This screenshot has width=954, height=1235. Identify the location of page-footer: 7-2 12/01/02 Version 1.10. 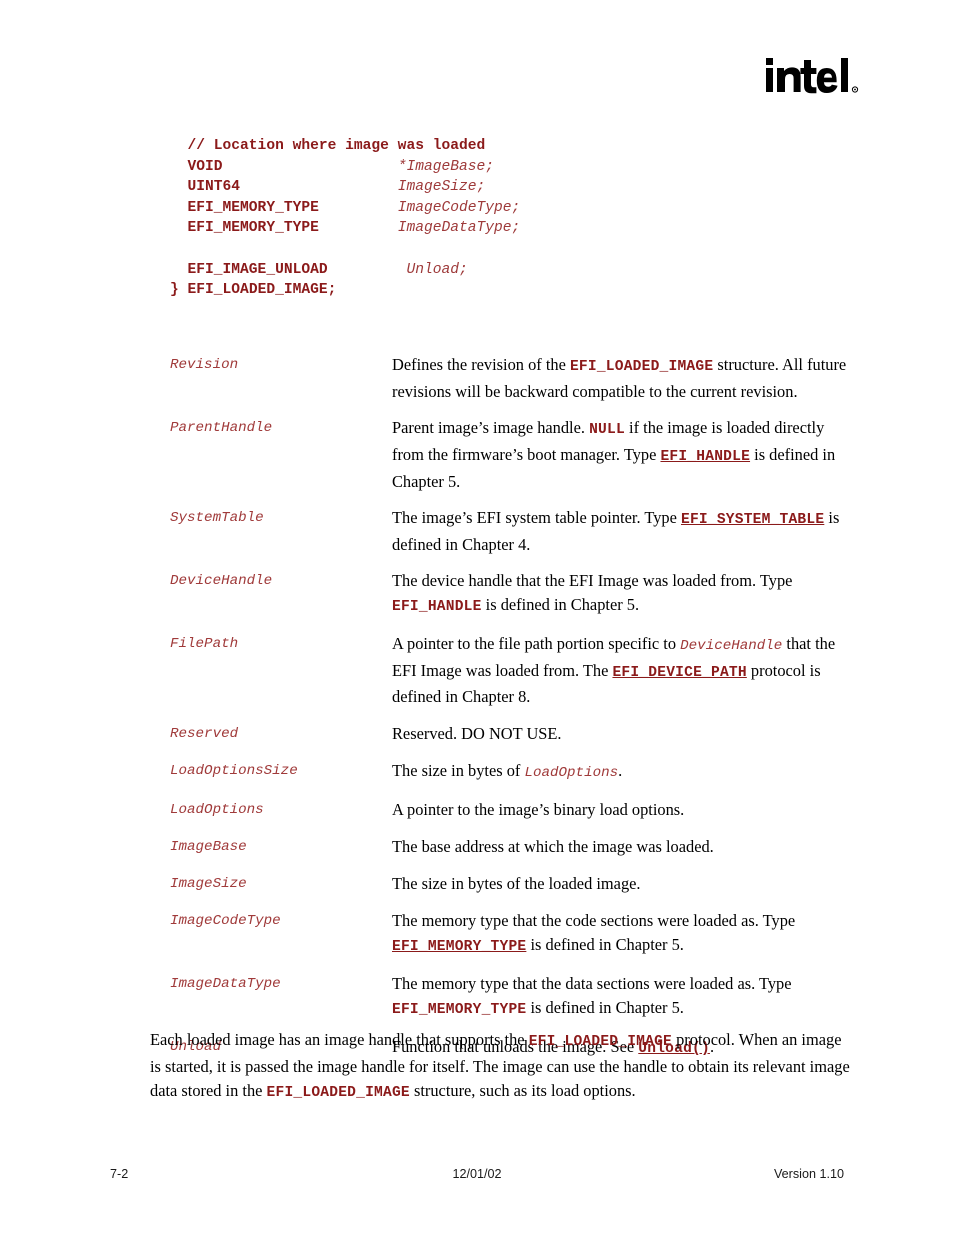
(477, 1174).